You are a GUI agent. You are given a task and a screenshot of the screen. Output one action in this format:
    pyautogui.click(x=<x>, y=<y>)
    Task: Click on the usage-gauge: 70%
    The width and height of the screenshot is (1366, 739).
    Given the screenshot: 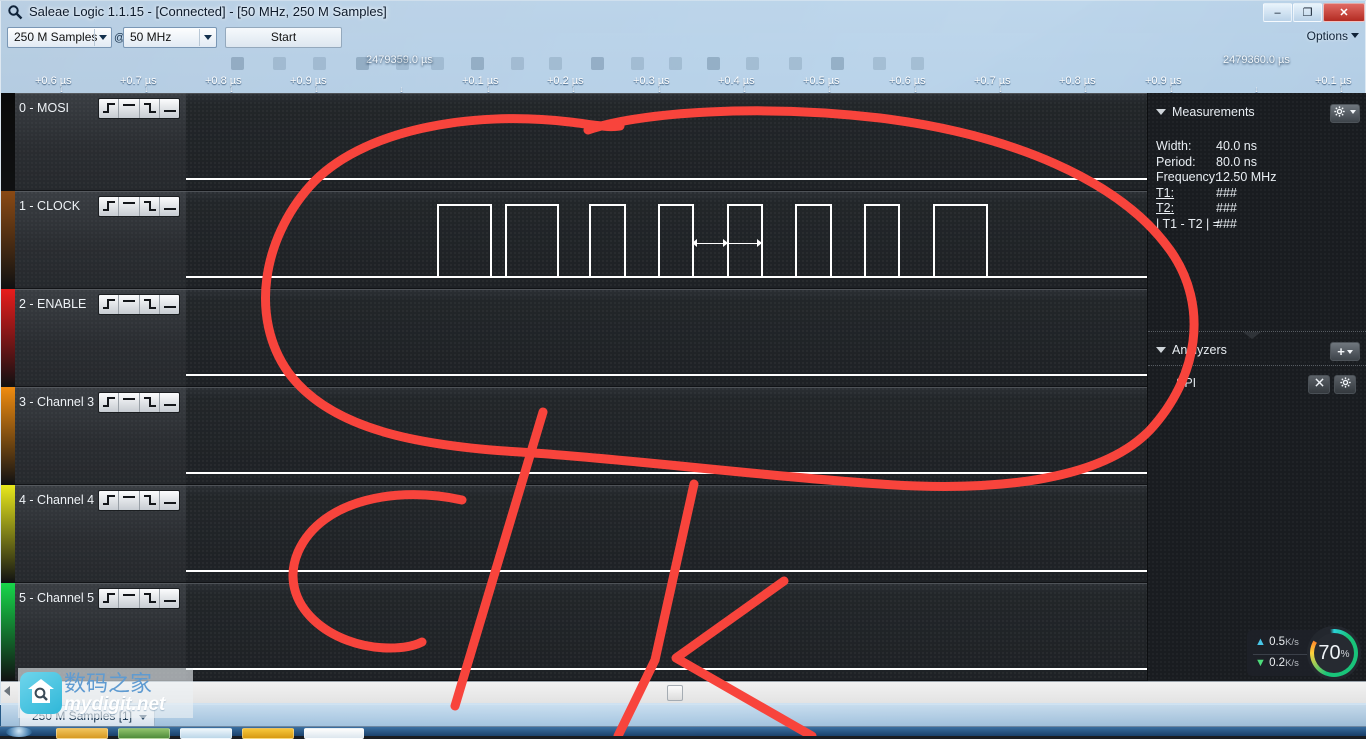 What is the action you would take?
    pyautogui.click(x=1334, y=653)
    